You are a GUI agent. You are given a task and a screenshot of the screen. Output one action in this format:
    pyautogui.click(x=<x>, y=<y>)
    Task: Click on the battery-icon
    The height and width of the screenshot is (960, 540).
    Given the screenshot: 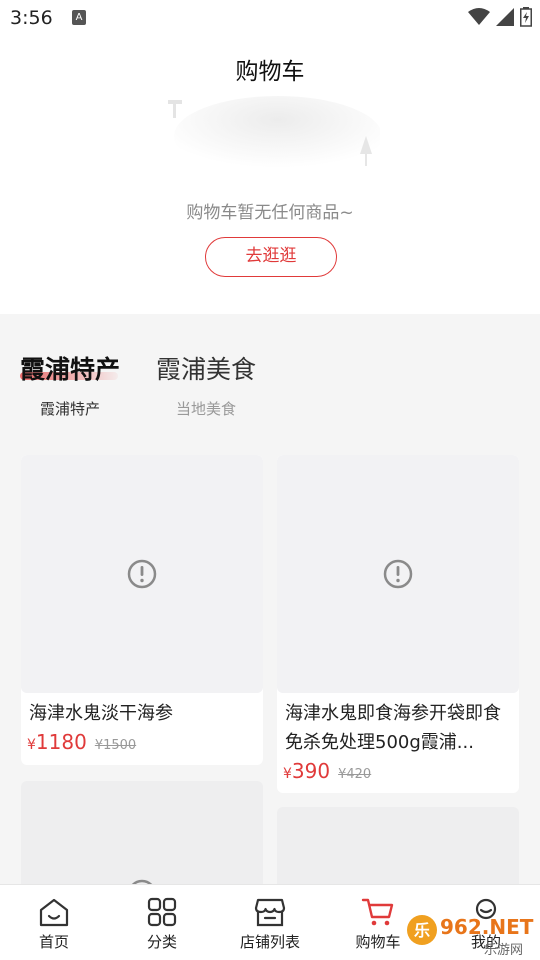 What is the action you would take?
    pyautogui.click(x=526, y=17)
    